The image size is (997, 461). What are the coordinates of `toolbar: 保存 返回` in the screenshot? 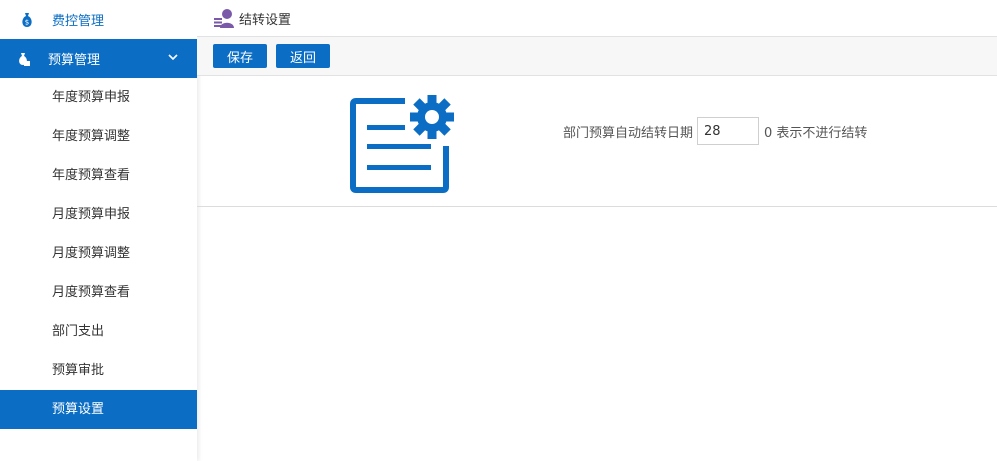 It's located at (597, 56).